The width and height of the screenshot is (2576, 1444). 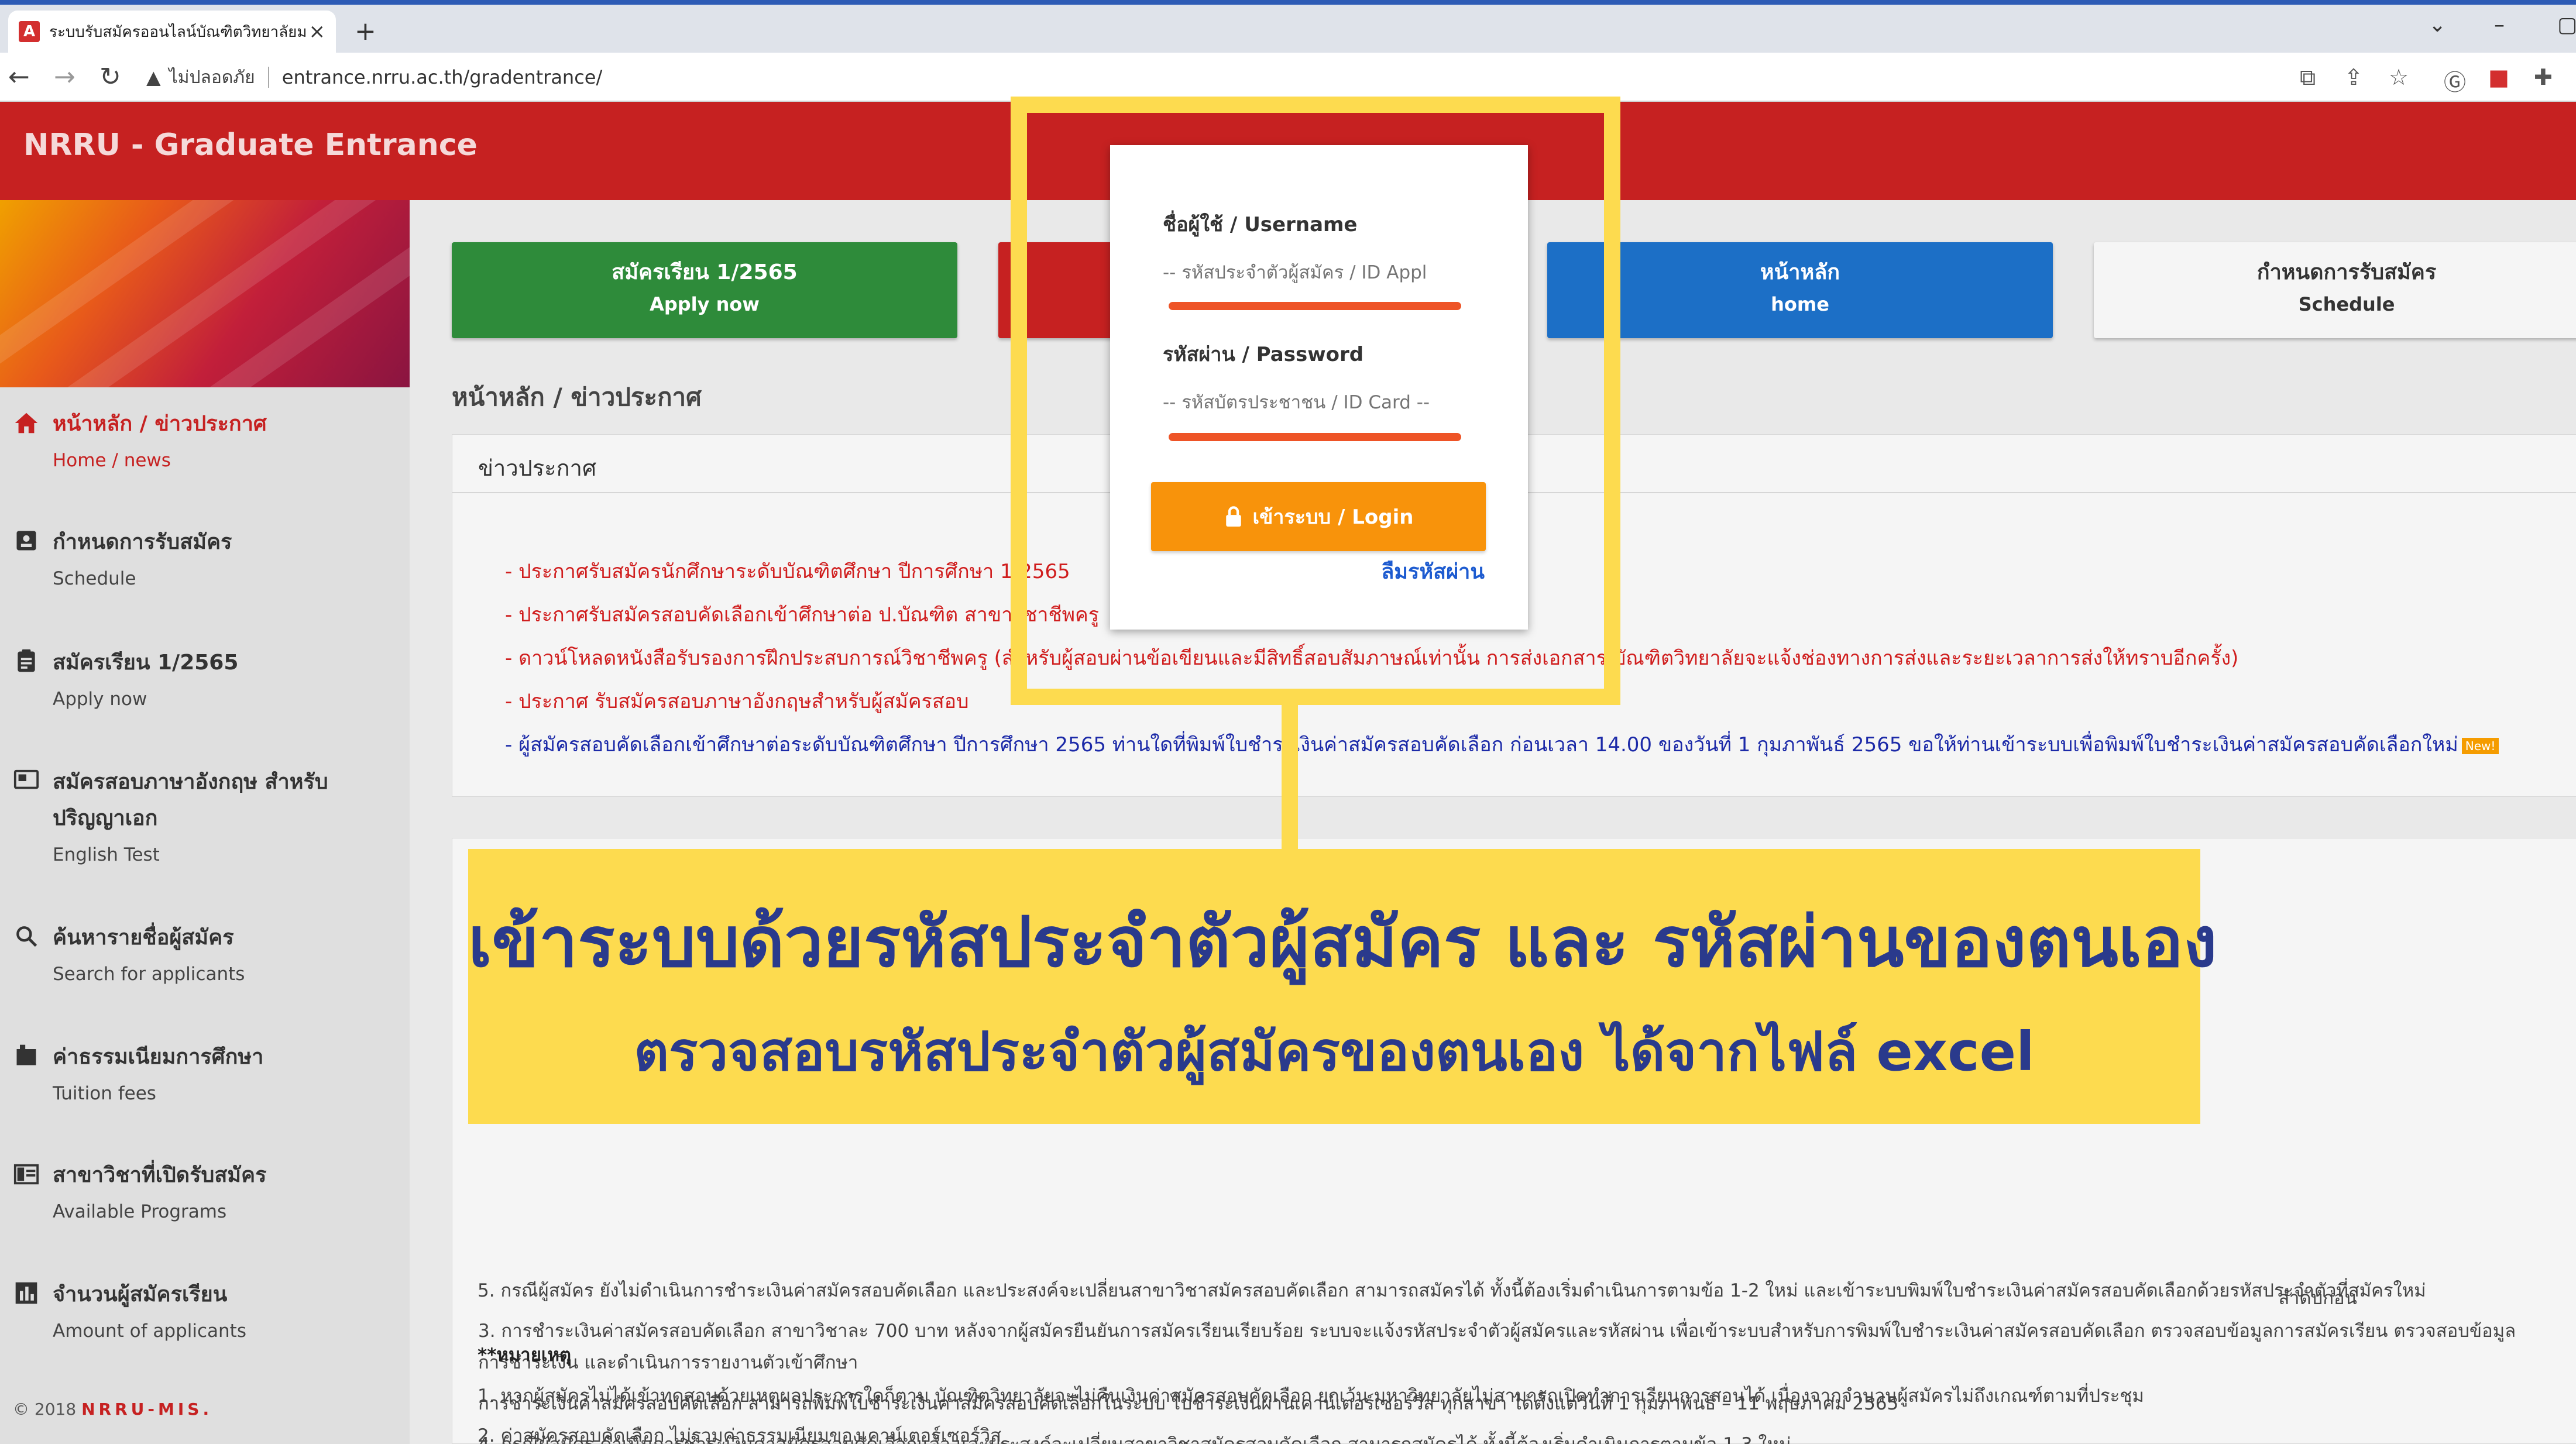 I want to click on forward-icon: →, so click(x=64, y=77).